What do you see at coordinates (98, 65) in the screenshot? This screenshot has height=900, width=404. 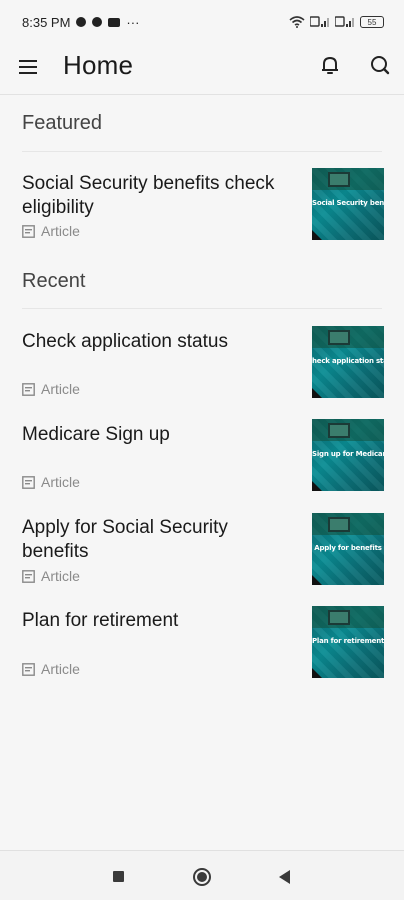 I see `page-title: Home` at bounding box center [98, 65].